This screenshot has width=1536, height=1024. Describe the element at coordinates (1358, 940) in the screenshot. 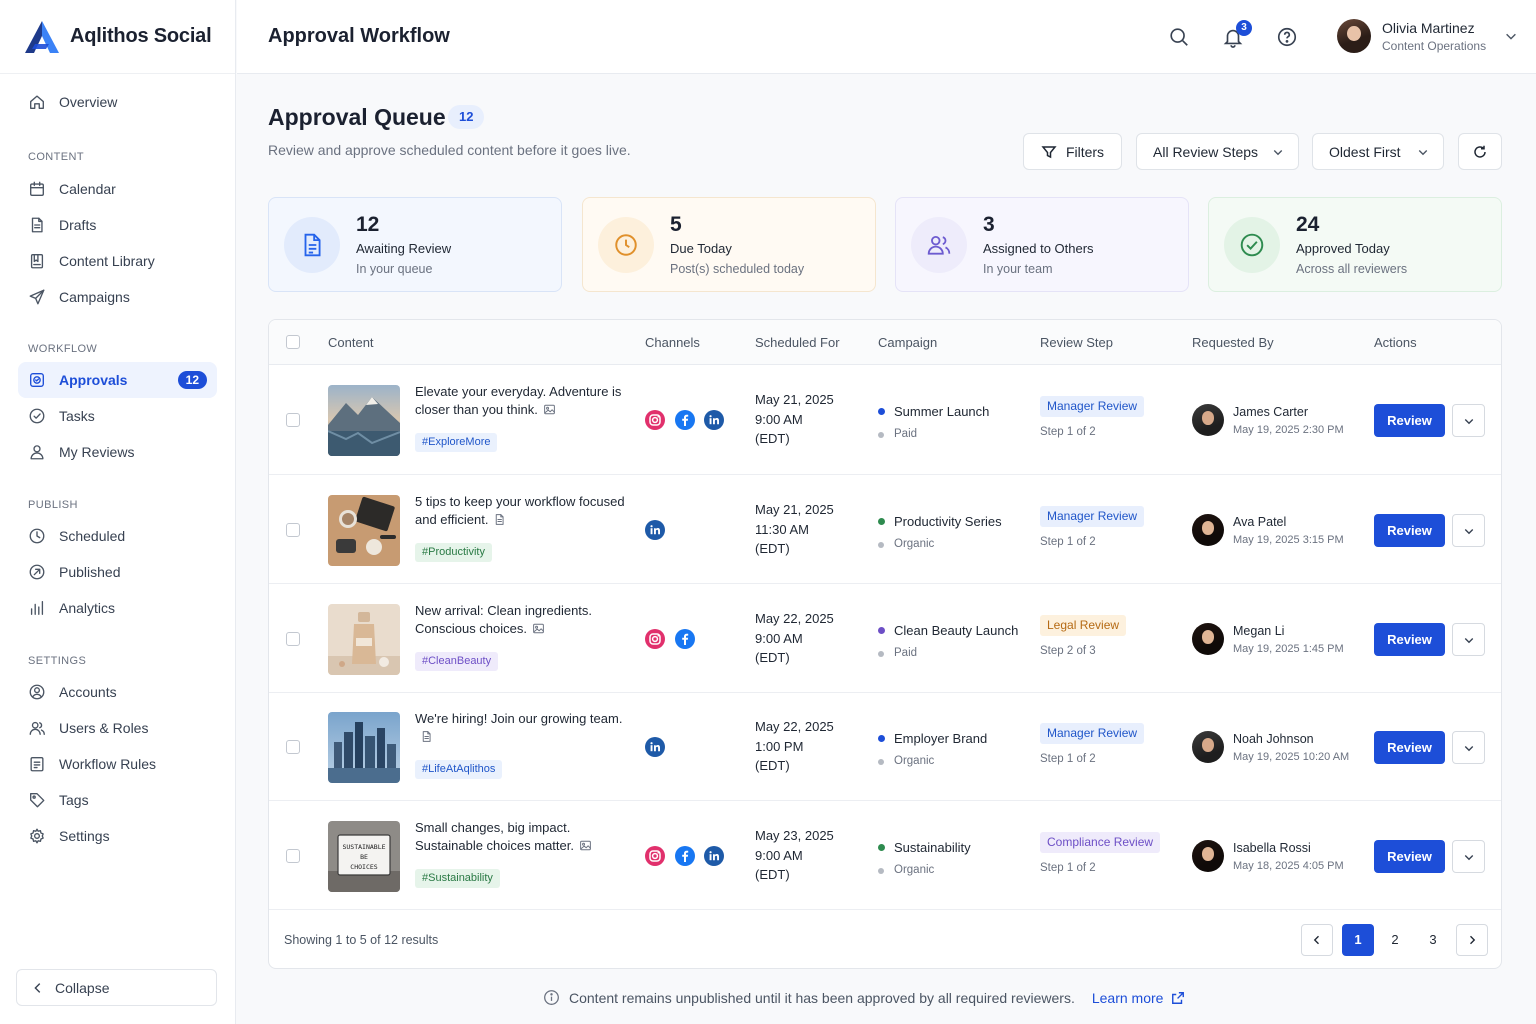

I see `page-1-button: 1` at that location.